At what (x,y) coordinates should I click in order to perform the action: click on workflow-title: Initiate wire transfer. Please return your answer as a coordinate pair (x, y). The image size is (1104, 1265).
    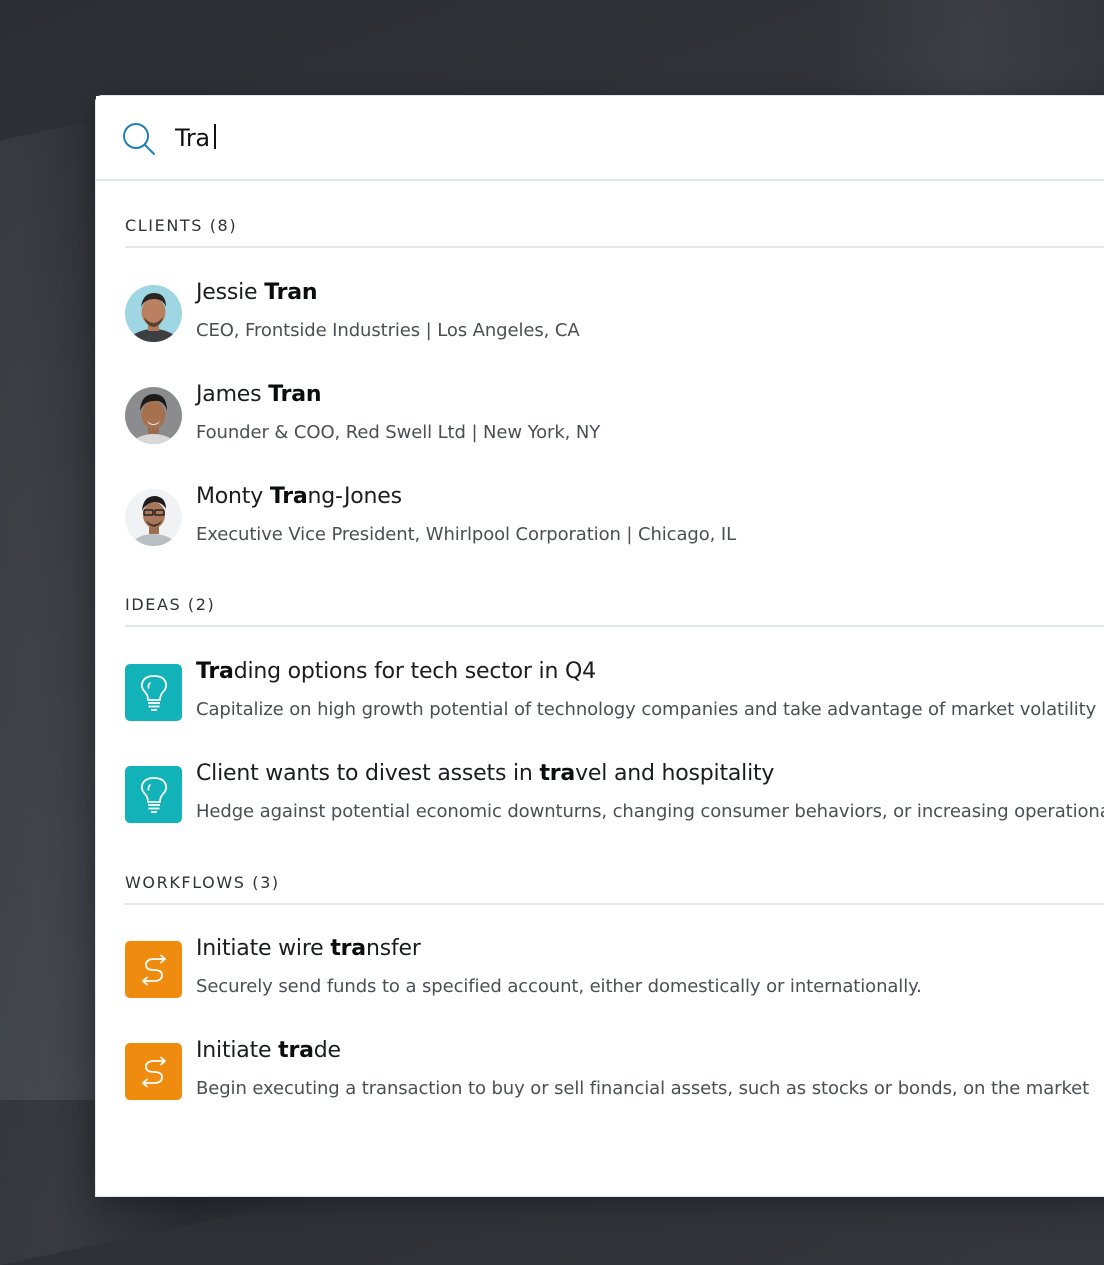
    Looking at the image, I should click on (308, 948).